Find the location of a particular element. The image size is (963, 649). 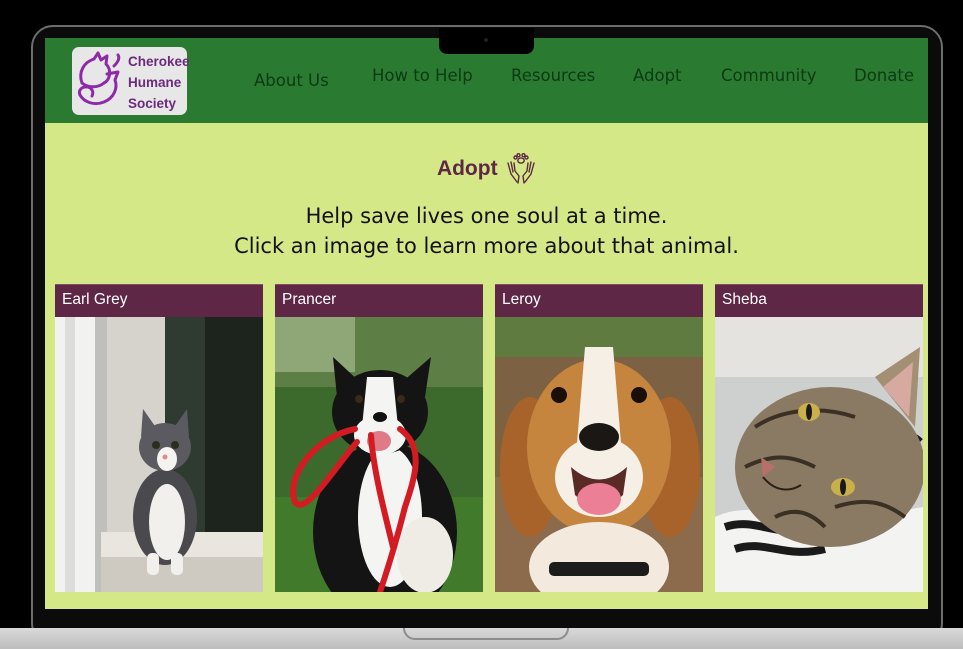

nav-adopt: Adopt is located at coordinates (657, 75).